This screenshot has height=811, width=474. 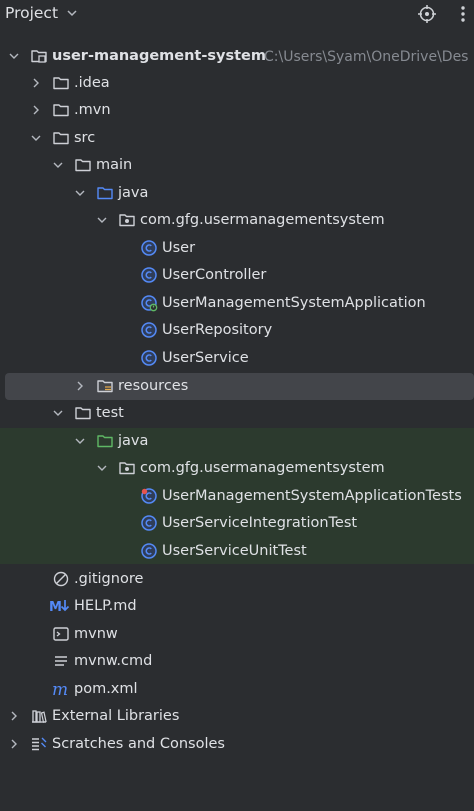 What do you see at coordinates (312, 496) in the screenshot?
I see `tree-node-label: UserManagementSystemApplicationTests` at bounding box center [312, 496].